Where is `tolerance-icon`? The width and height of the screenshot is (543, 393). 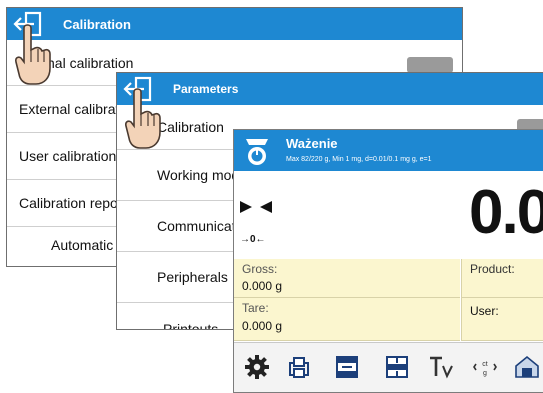
tolerance-icon is located at coordinates (397, 367).